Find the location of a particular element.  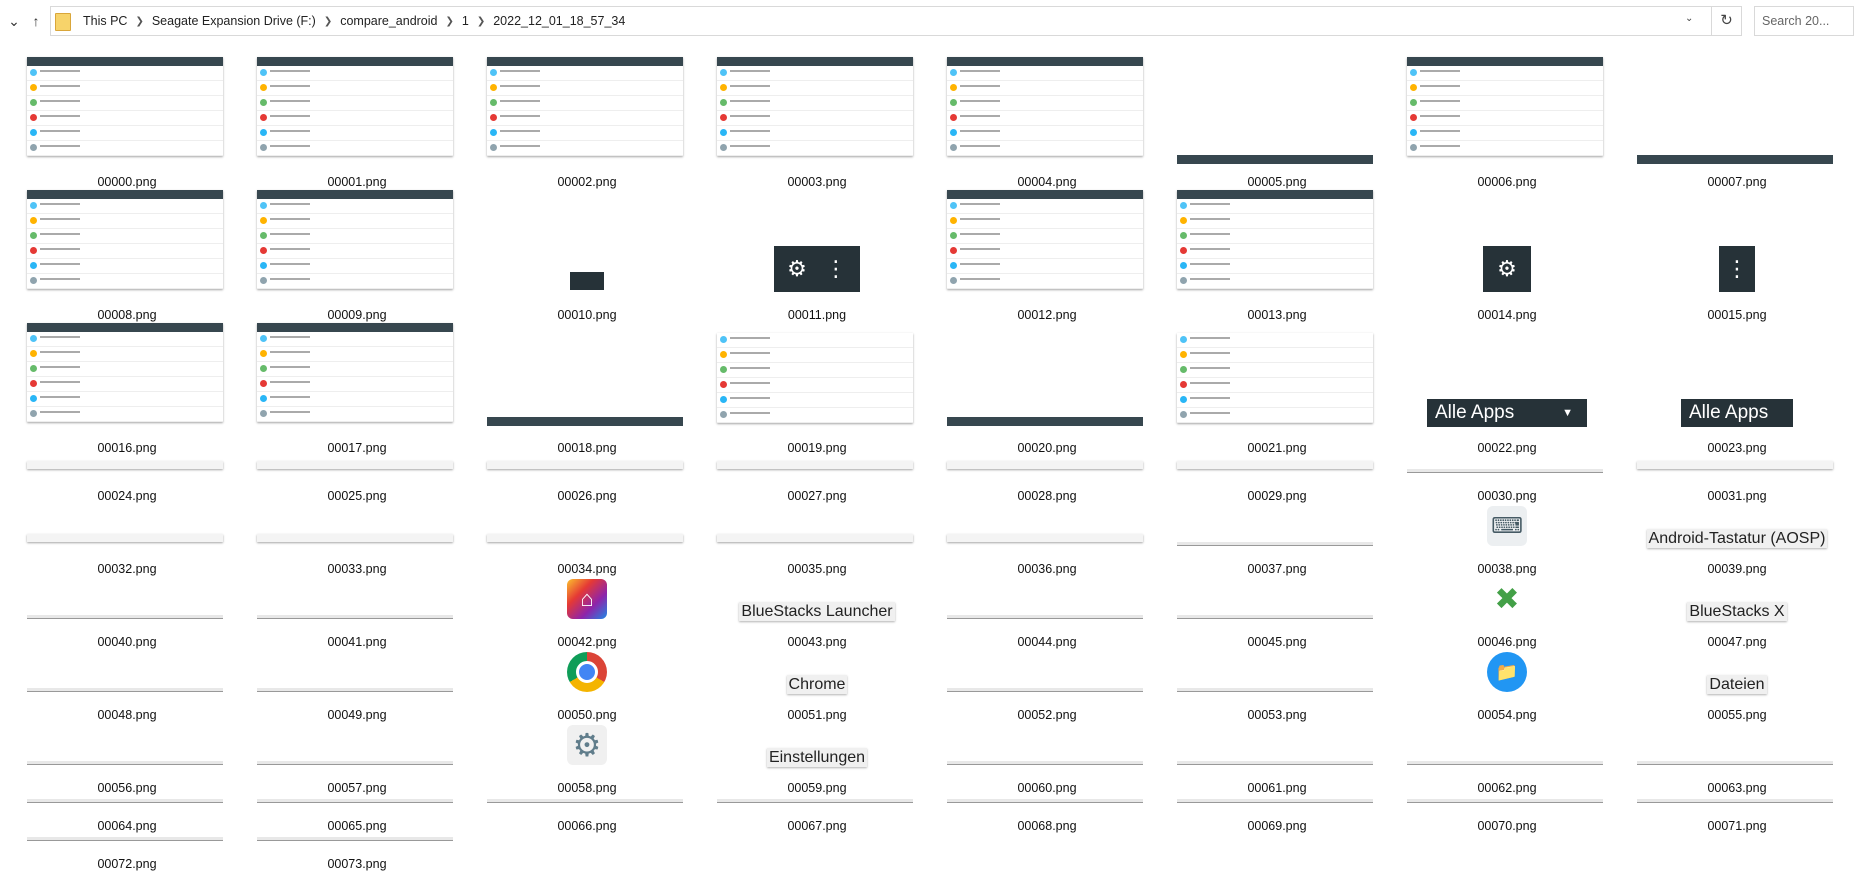

chrome-icon is located at coordinates (587, 672).